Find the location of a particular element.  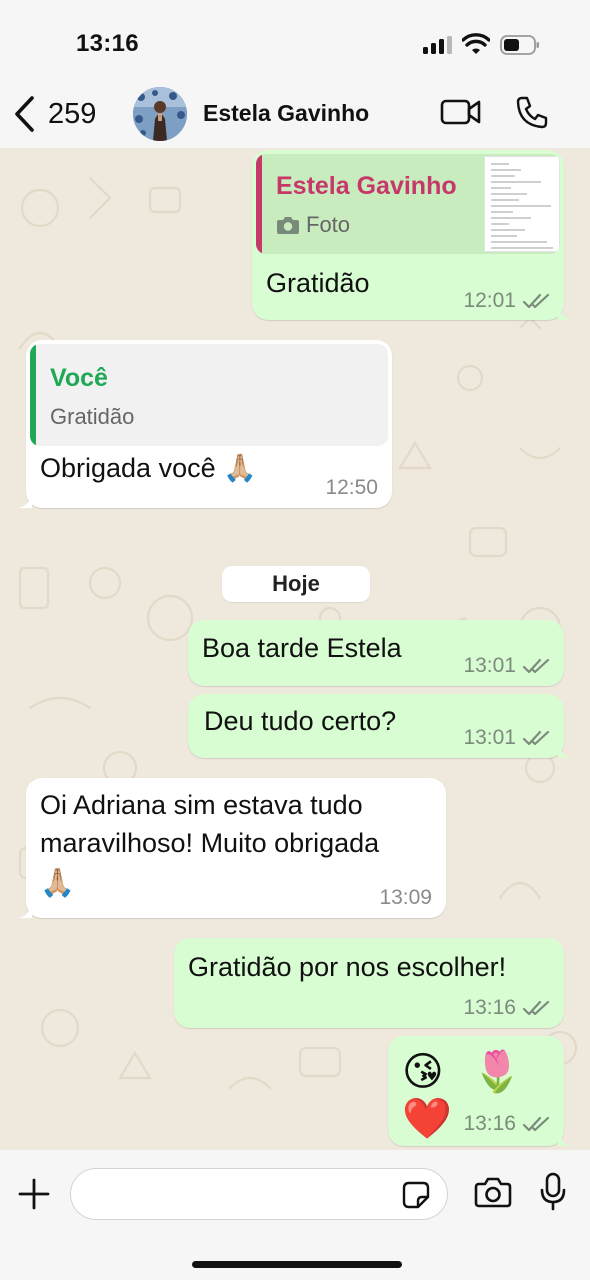

status-bar: 13:16 is located at coordinates (295, 40).